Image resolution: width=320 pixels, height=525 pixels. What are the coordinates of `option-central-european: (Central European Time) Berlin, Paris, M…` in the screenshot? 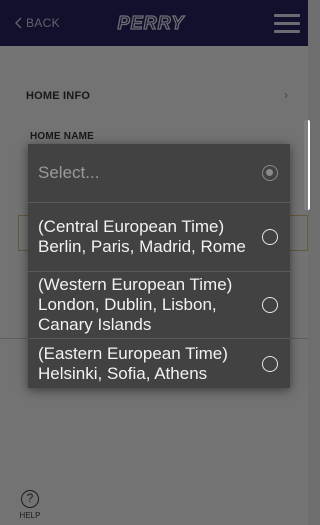 It's located at (159, 237).